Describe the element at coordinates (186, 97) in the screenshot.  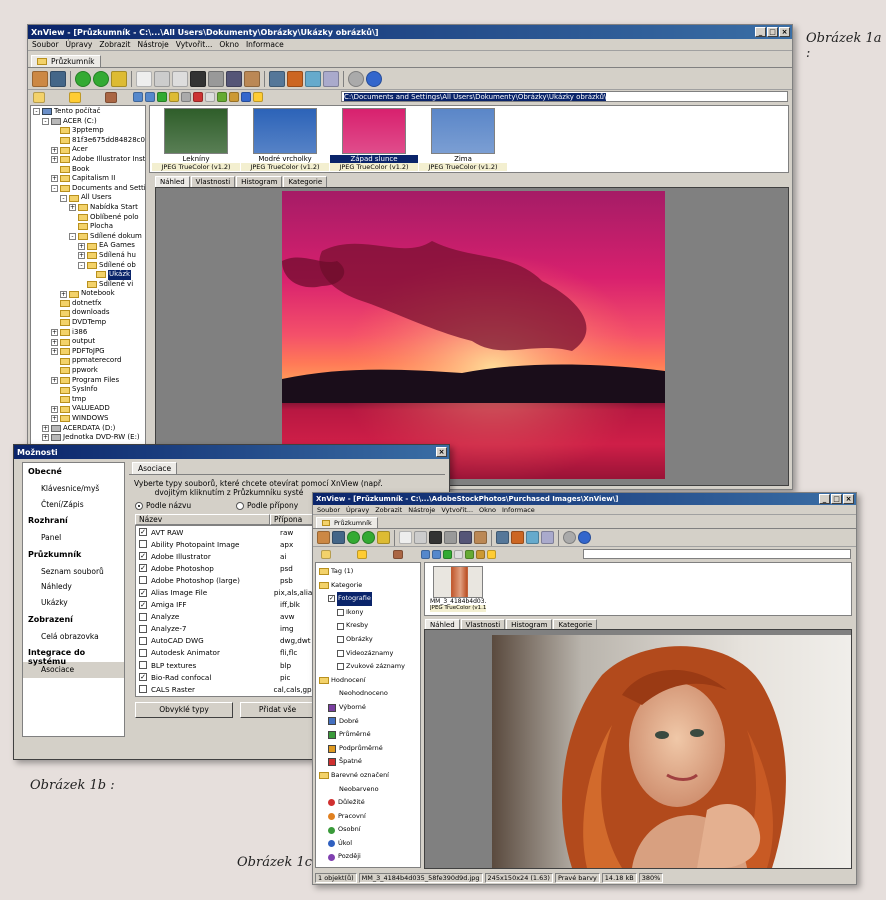
I see `rename-icon` at that location.